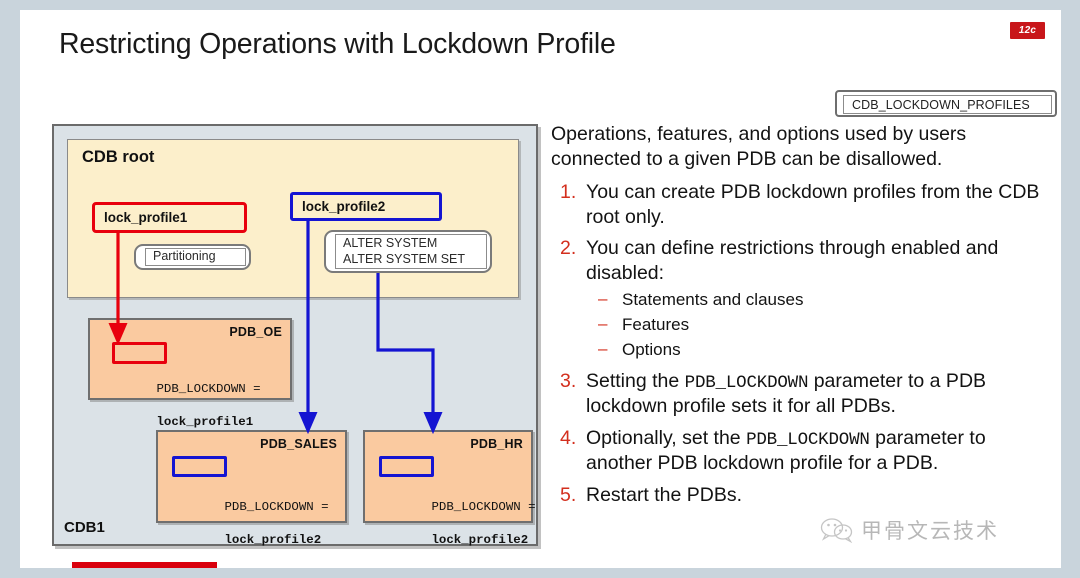  What do you see at coordinates (651, 349) in the screenshot?
I see `sub-bullet-text: Options` at bounding box center [651, 349].